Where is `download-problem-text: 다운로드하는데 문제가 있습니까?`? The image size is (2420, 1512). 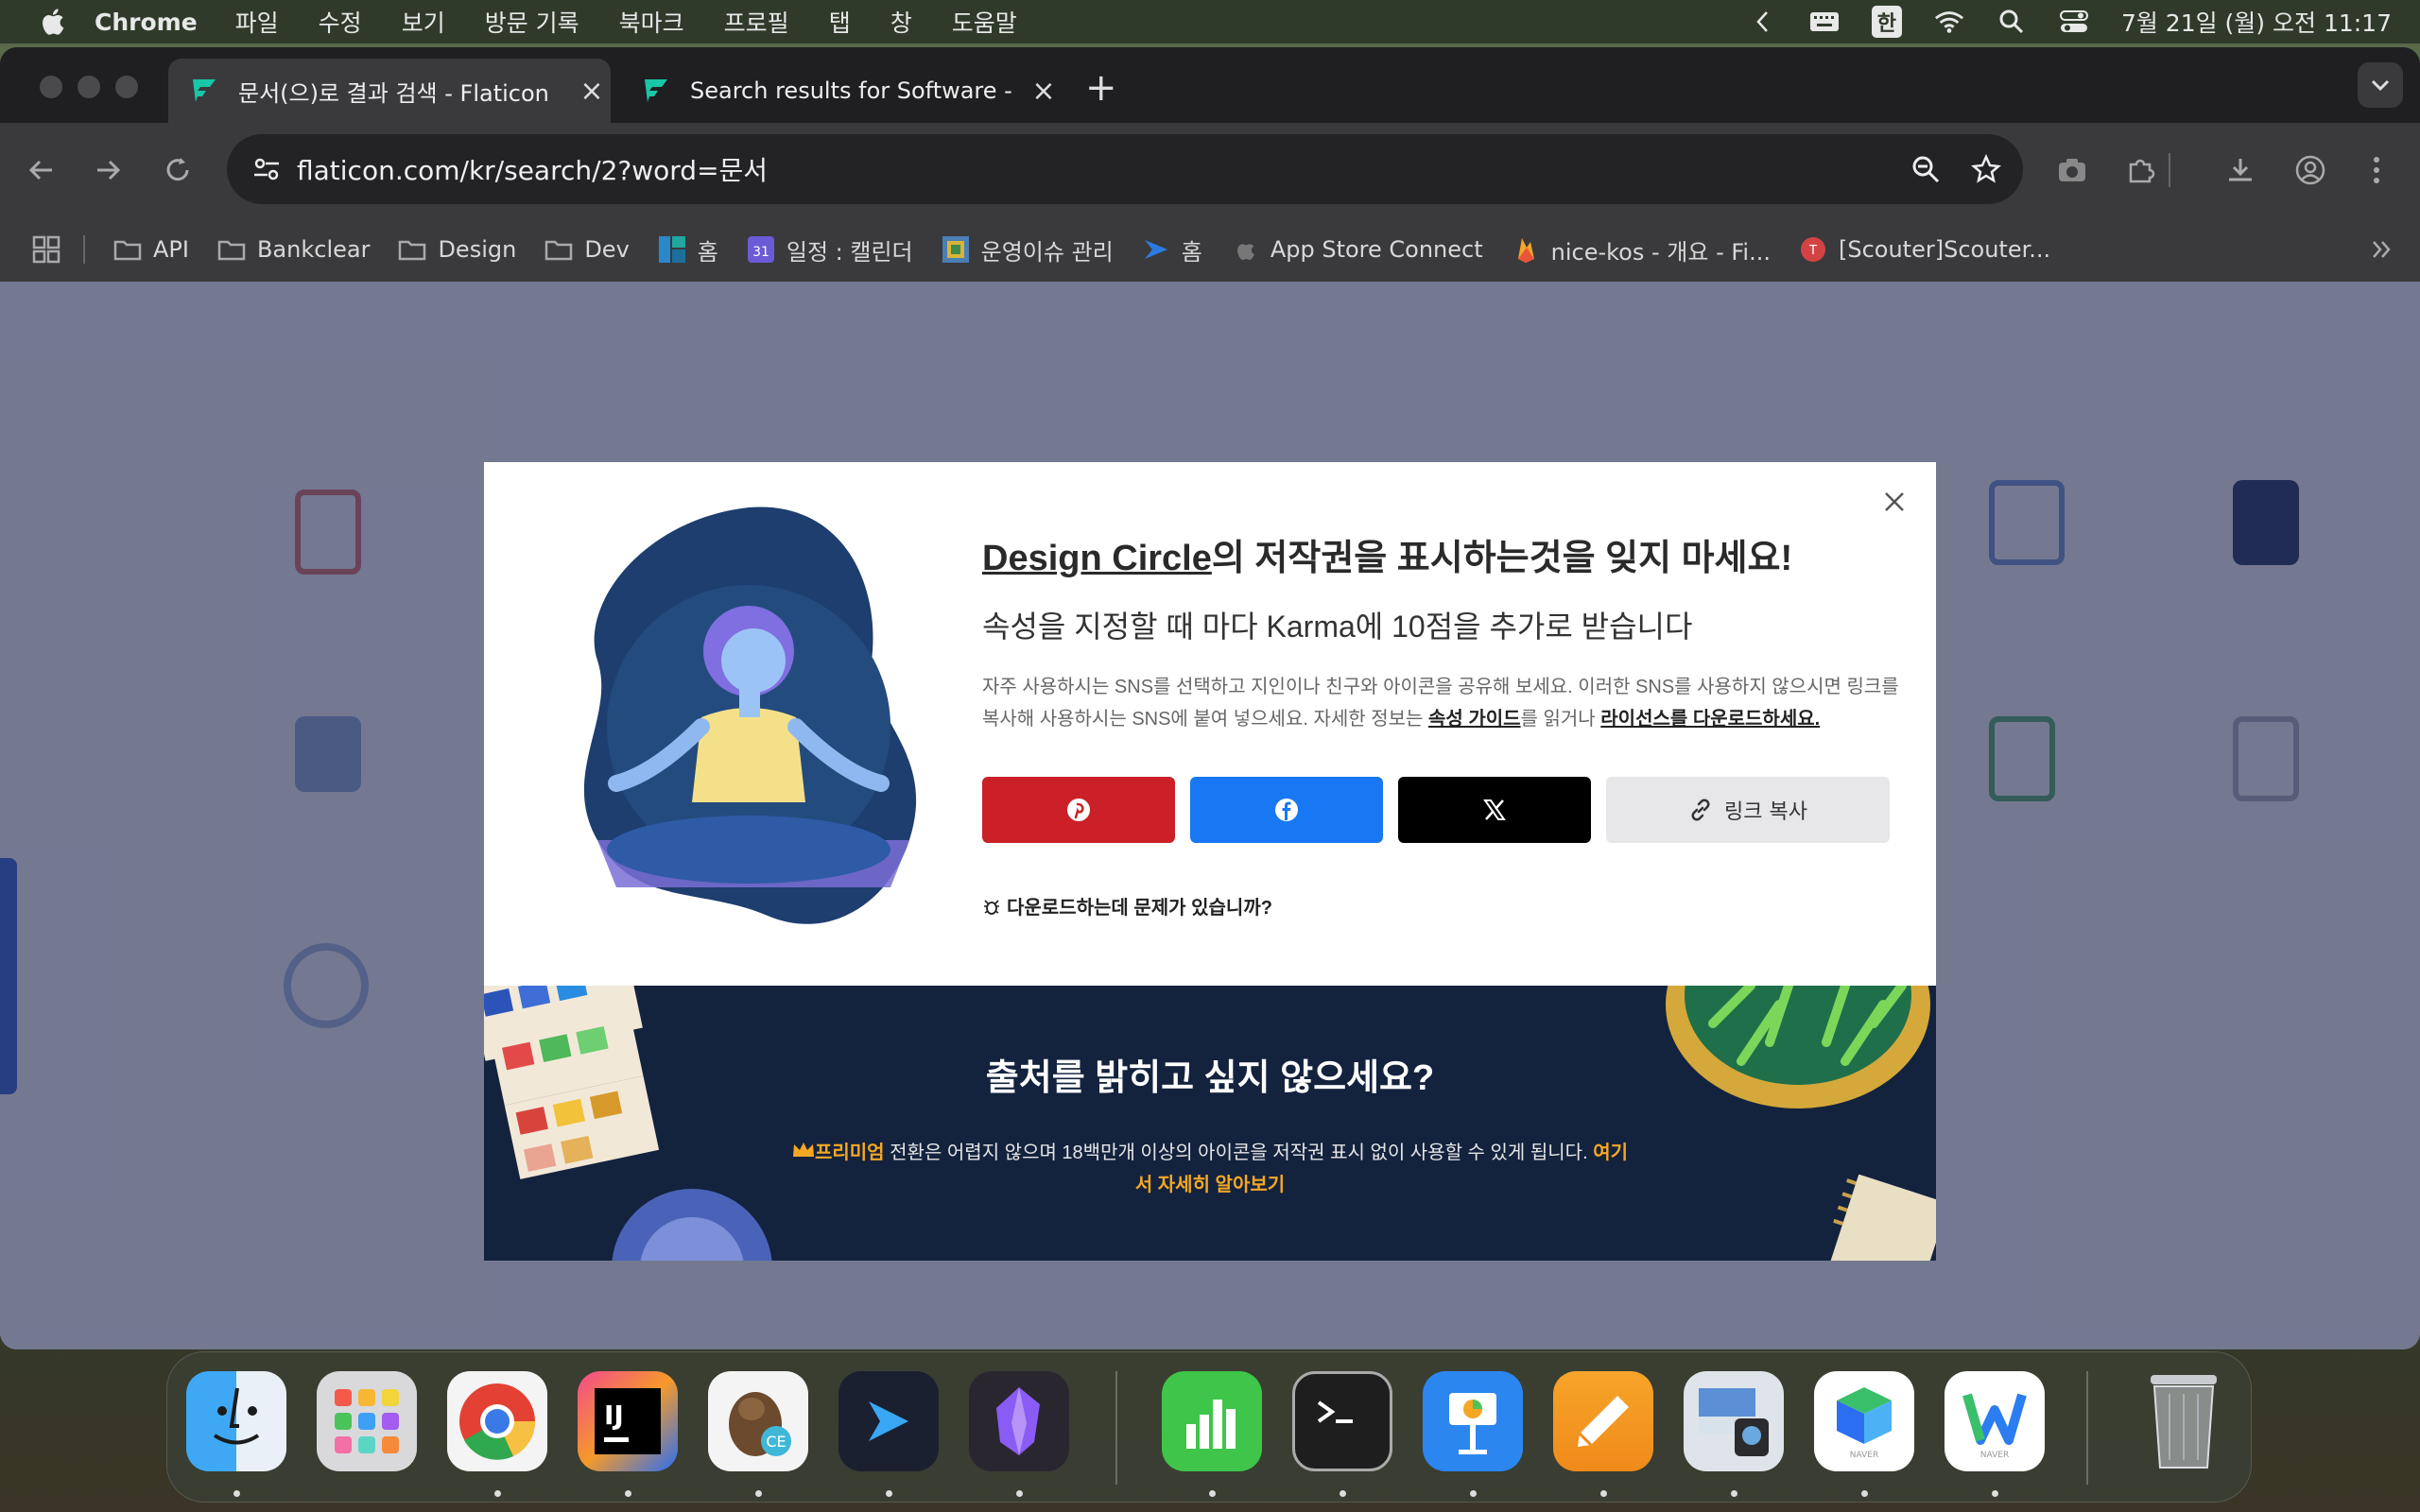 download-problem-text: 다운로드하는데 문제가 있습니까? is located at coordinates (1139, 908).